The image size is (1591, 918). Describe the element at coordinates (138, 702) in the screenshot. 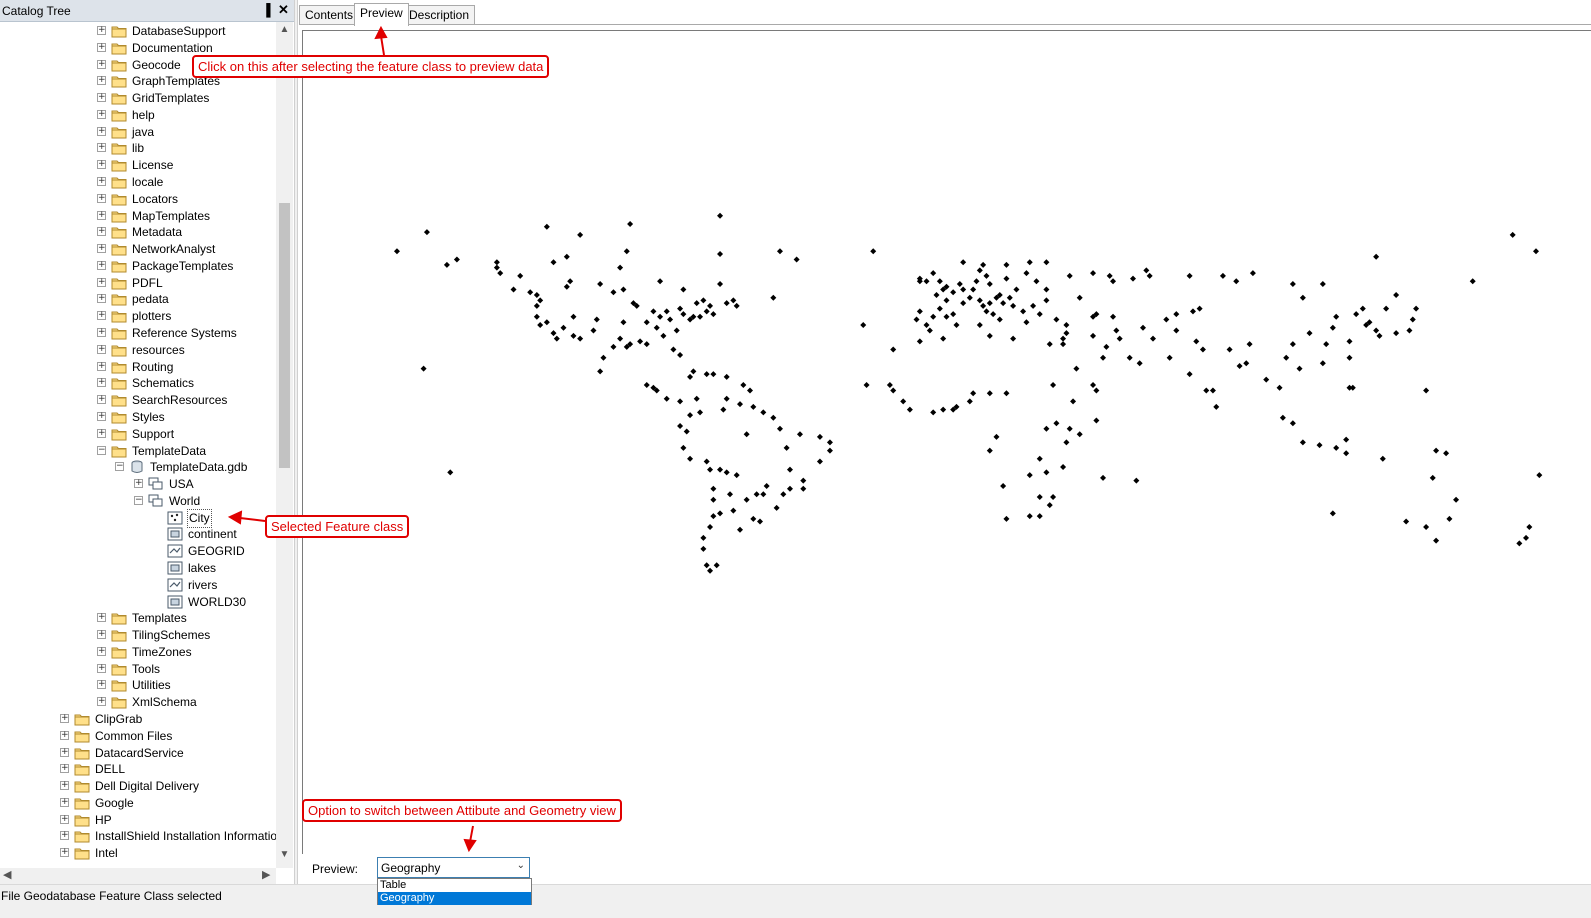

I see `tree-item-xmlschema: + XmlSchema` at that location.